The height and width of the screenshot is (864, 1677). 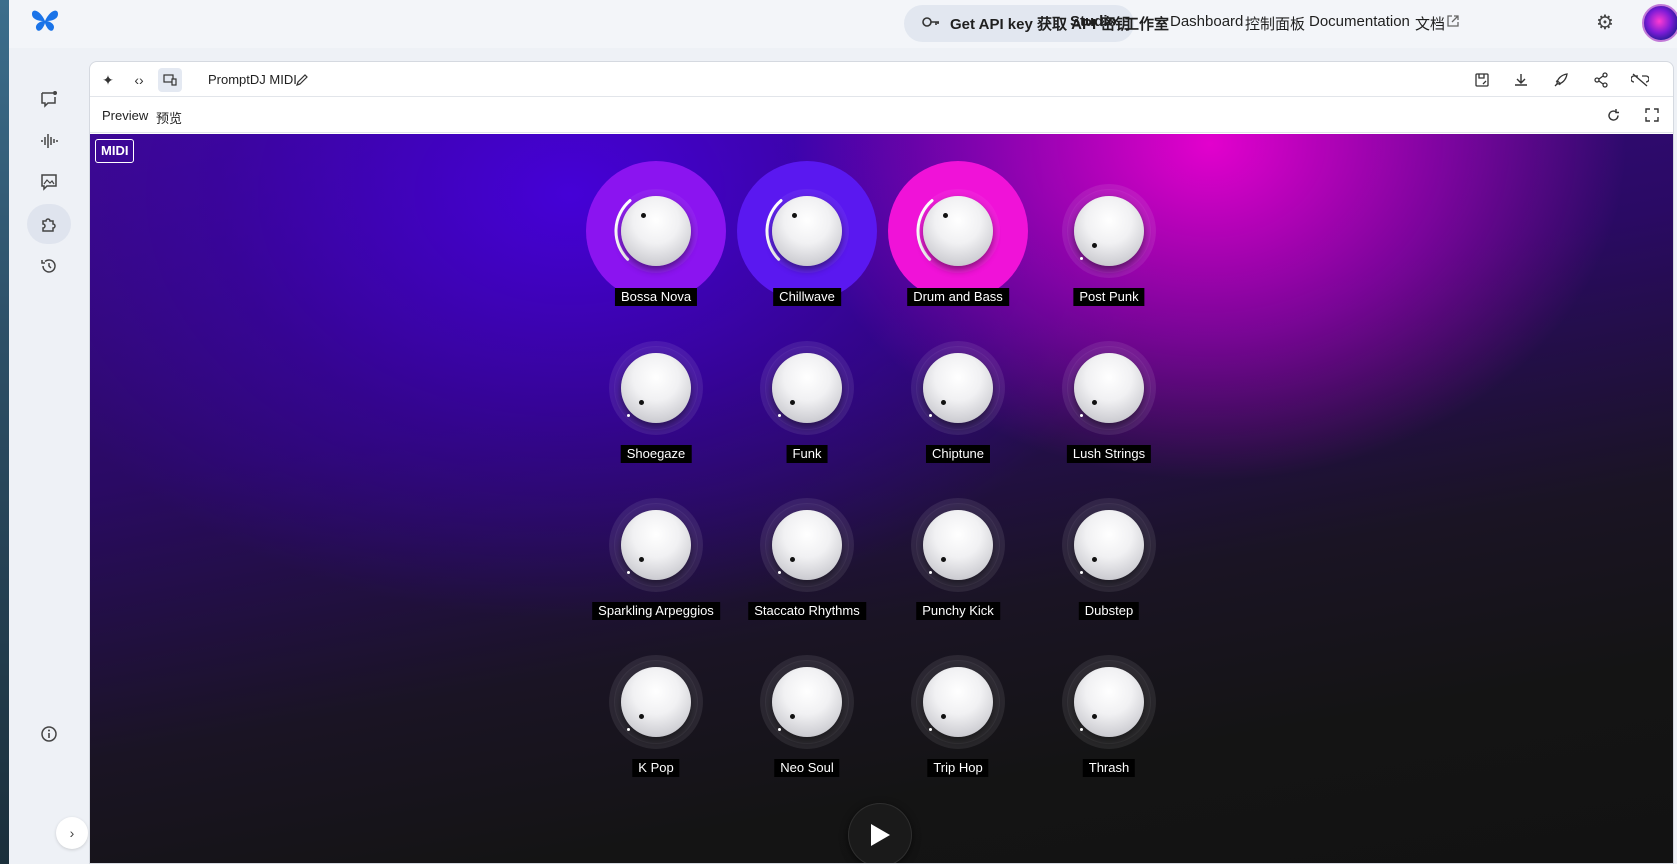 I want to click on app-title: PromptDJ MIDI, so click(x=252, y=79).